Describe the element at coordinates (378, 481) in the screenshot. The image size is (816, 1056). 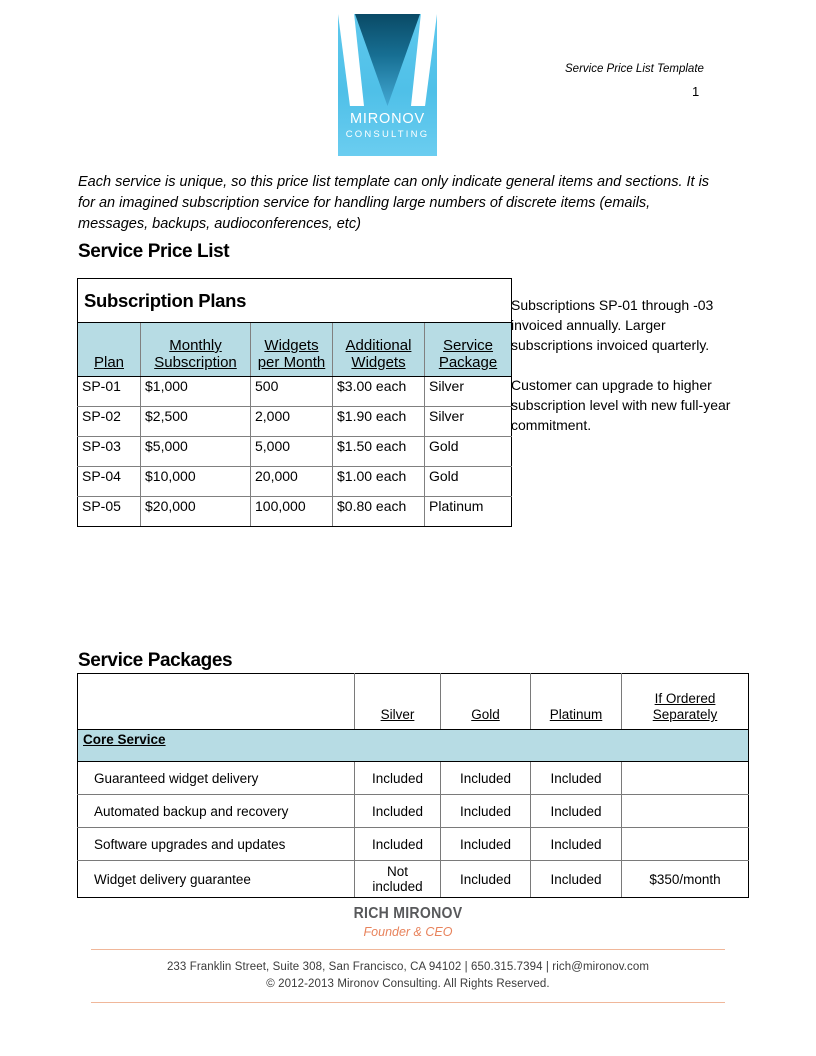
I see `table-cell: $1.00 each` at that location.